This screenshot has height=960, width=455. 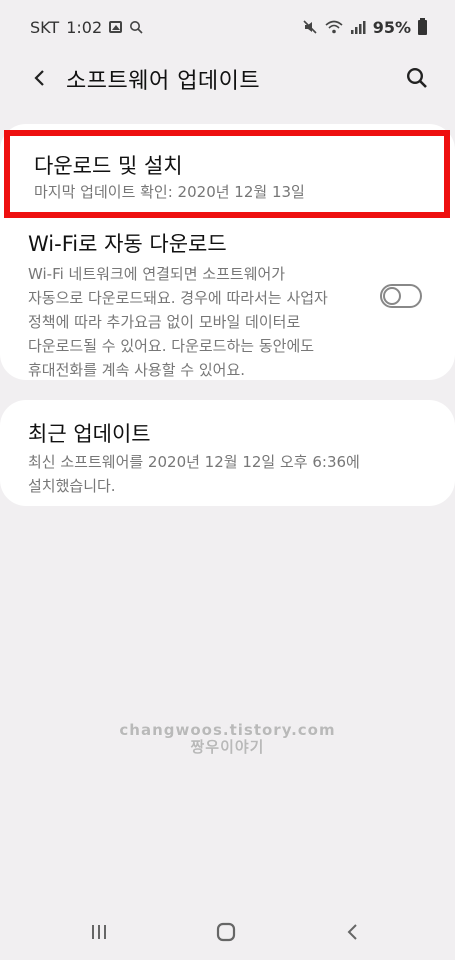 I want to click on status-bar: SKT 1:02 95%, so click(x=227, y=27).